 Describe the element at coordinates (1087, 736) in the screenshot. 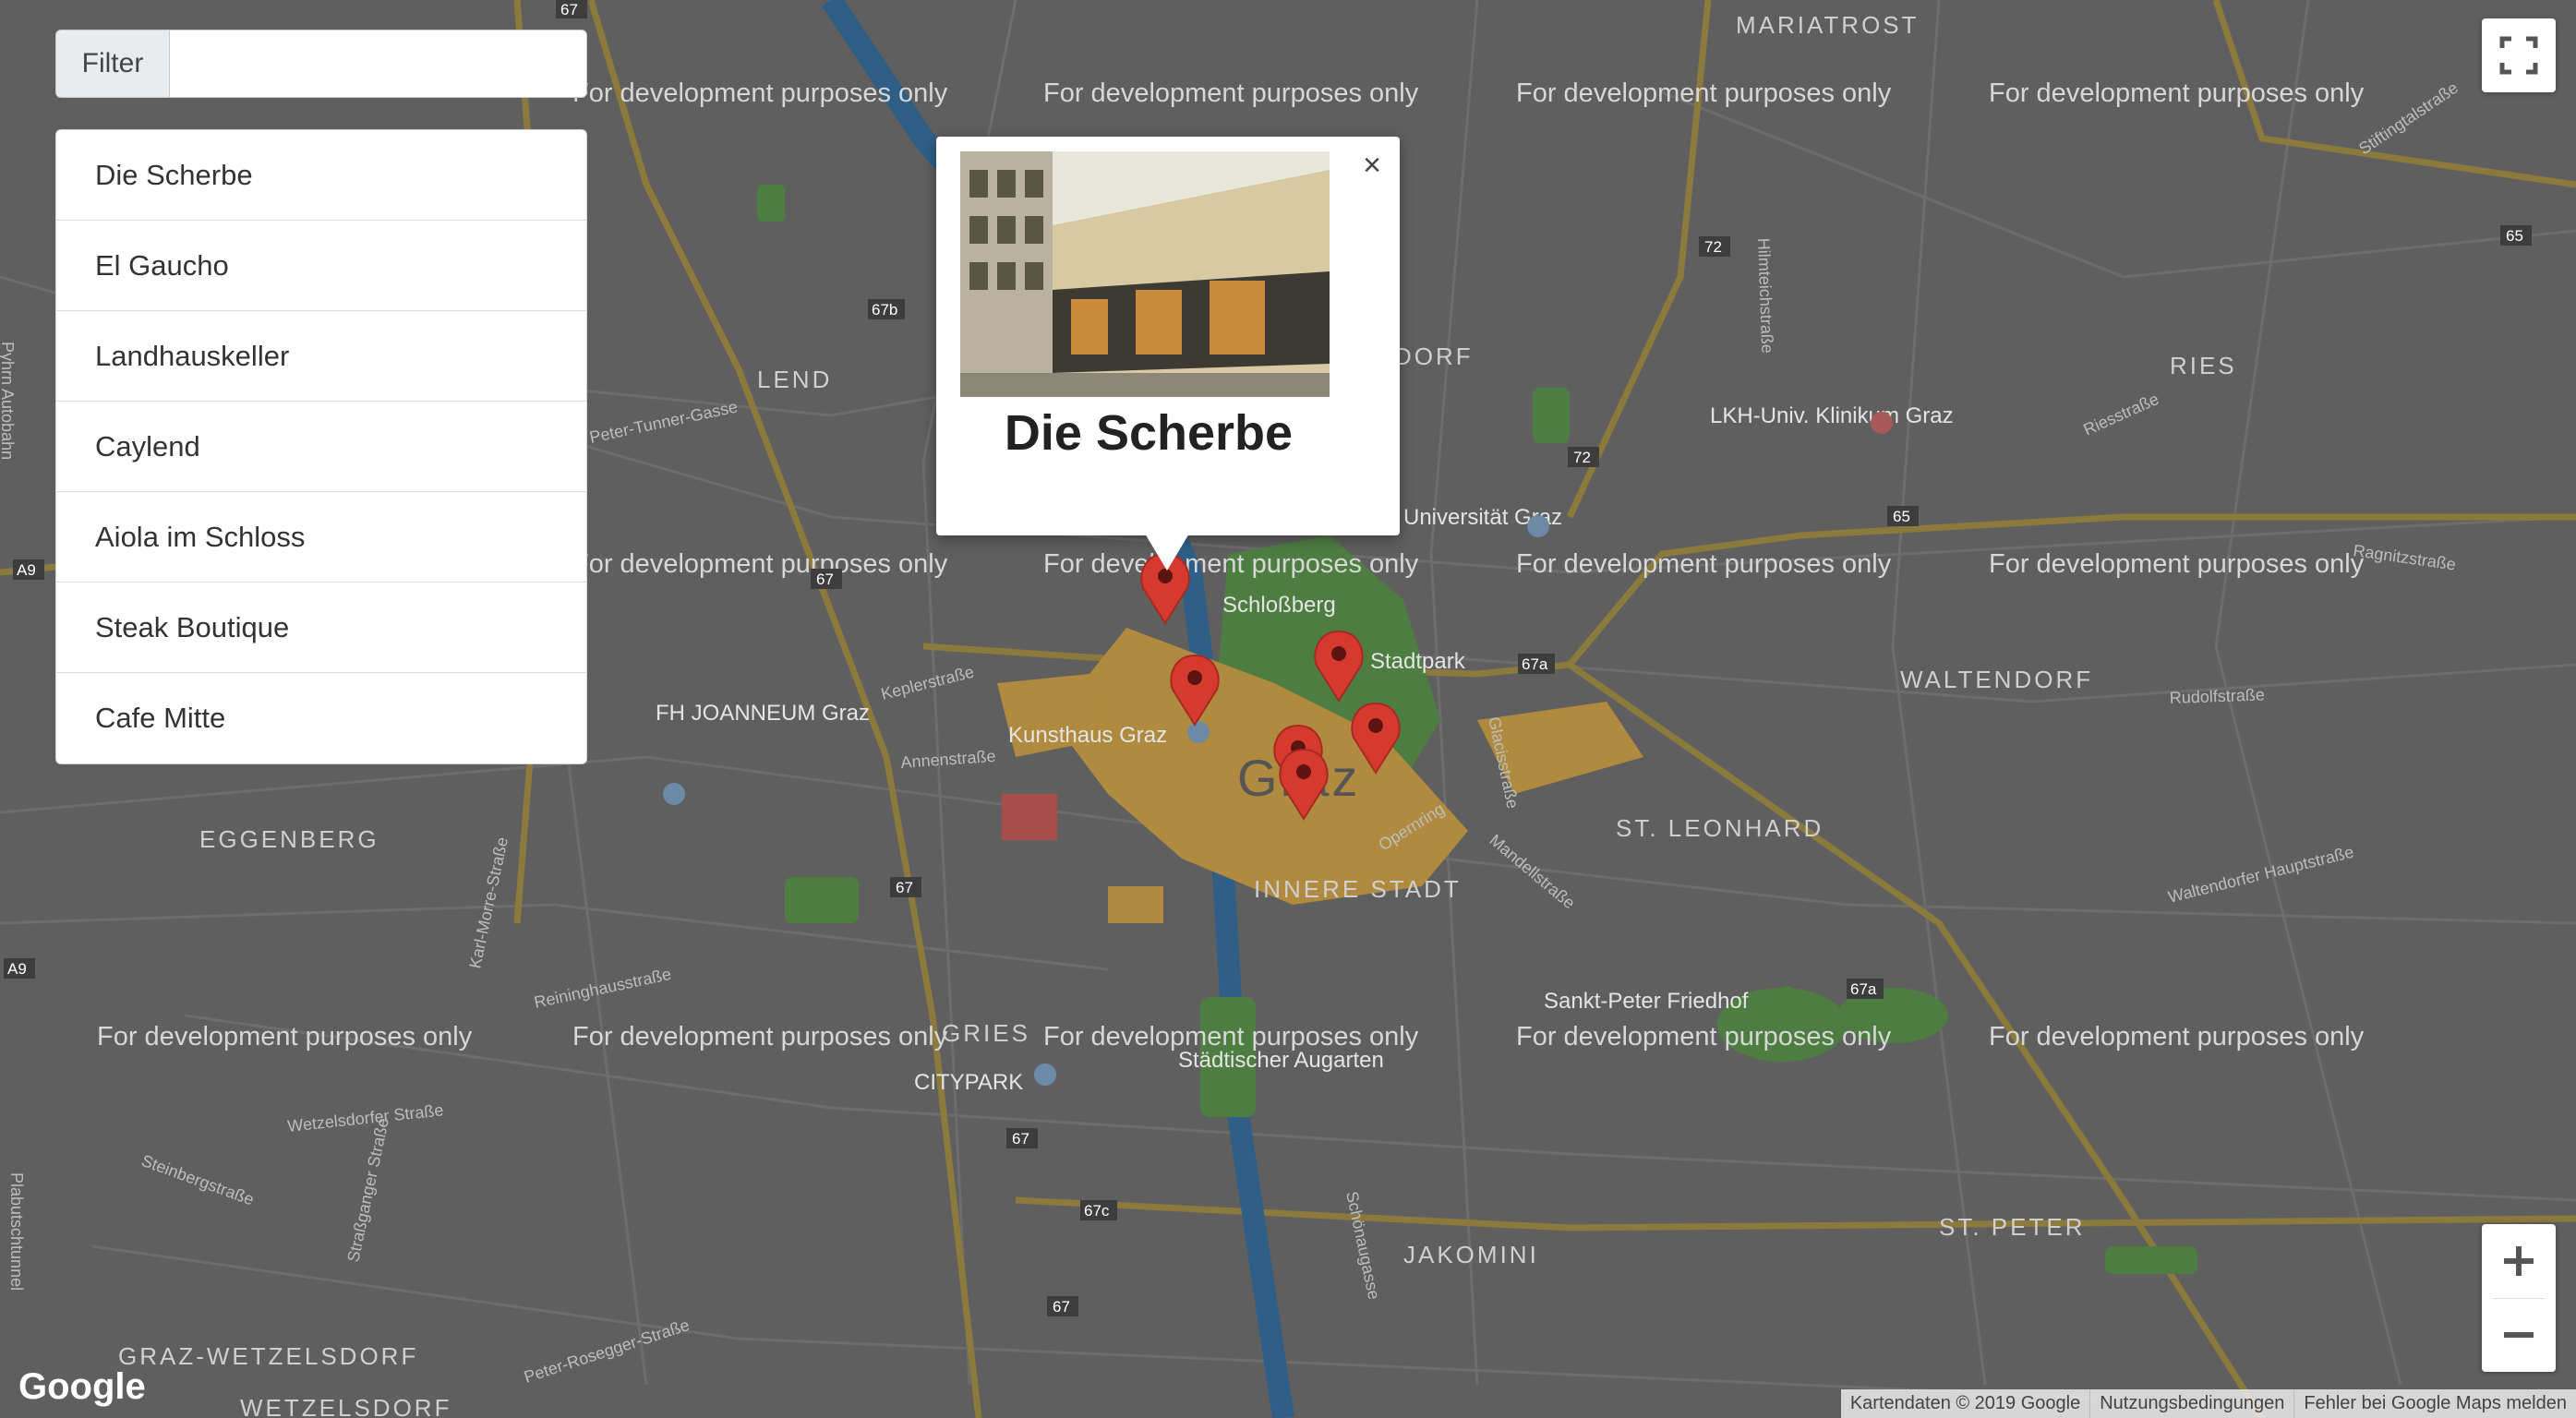

I see `svg-text: Kunsthaus Graz` at that location.